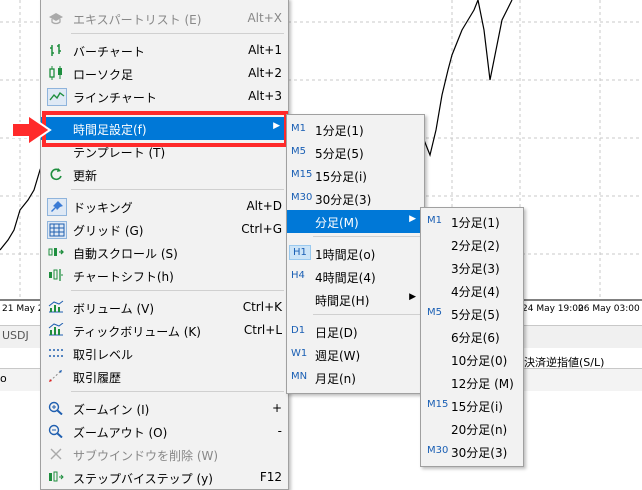  What do you see at coordinates (164, 50) in the screenshot?
I see `menu-item-bar-chart: バーチャート Alt+1` at bounding box center [164, 50].